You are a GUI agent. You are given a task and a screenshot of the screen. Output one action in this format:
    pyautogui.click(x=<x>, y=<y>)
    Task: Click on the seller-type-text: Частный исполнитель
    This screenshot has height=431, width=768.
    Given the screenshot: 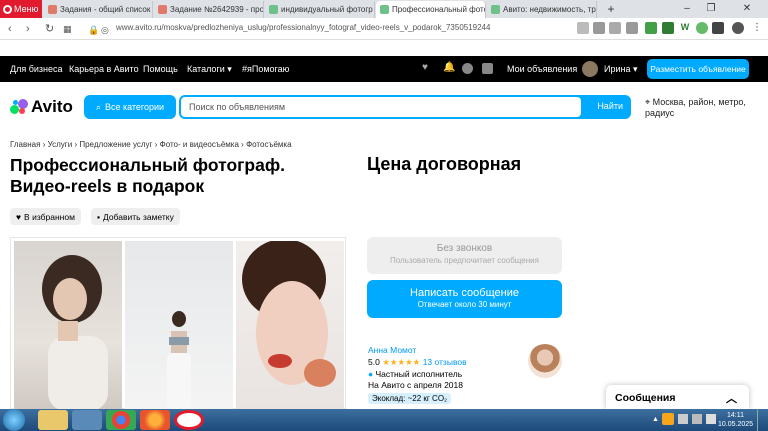 What is the action you would take?
    pyautogui.click(x=419, y=374)
    